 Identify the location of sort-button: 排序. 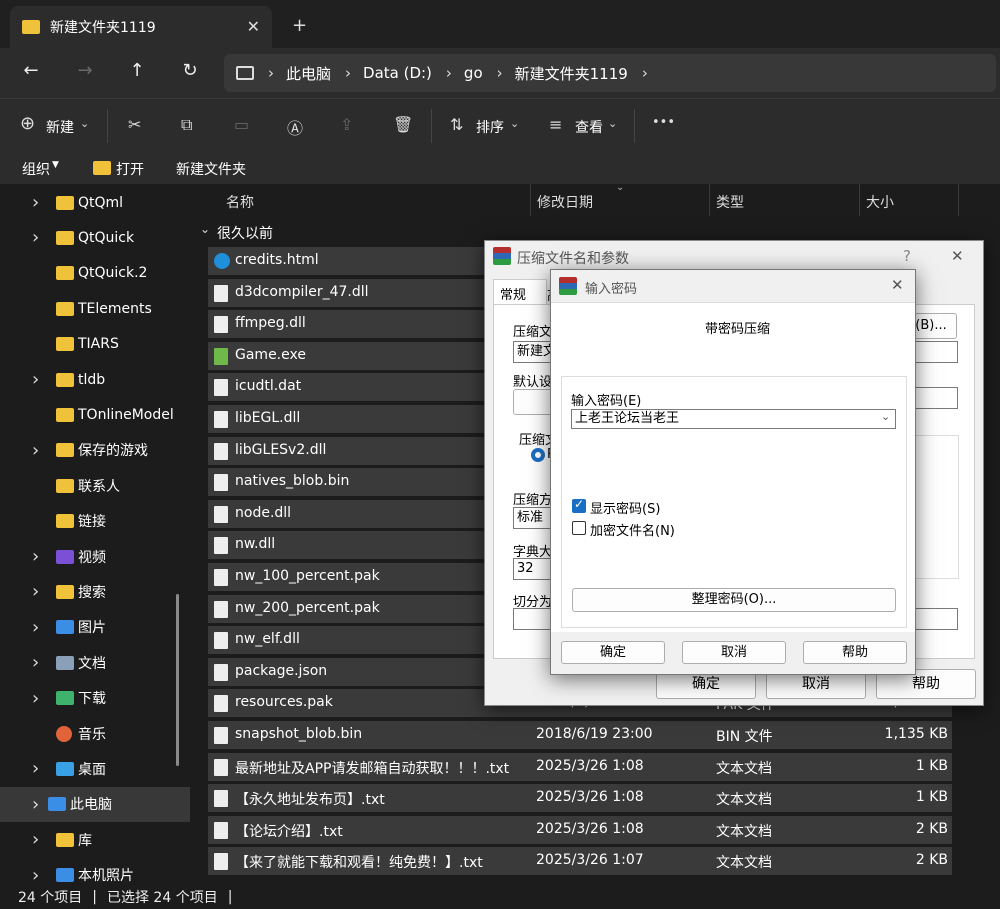
(490, 127).